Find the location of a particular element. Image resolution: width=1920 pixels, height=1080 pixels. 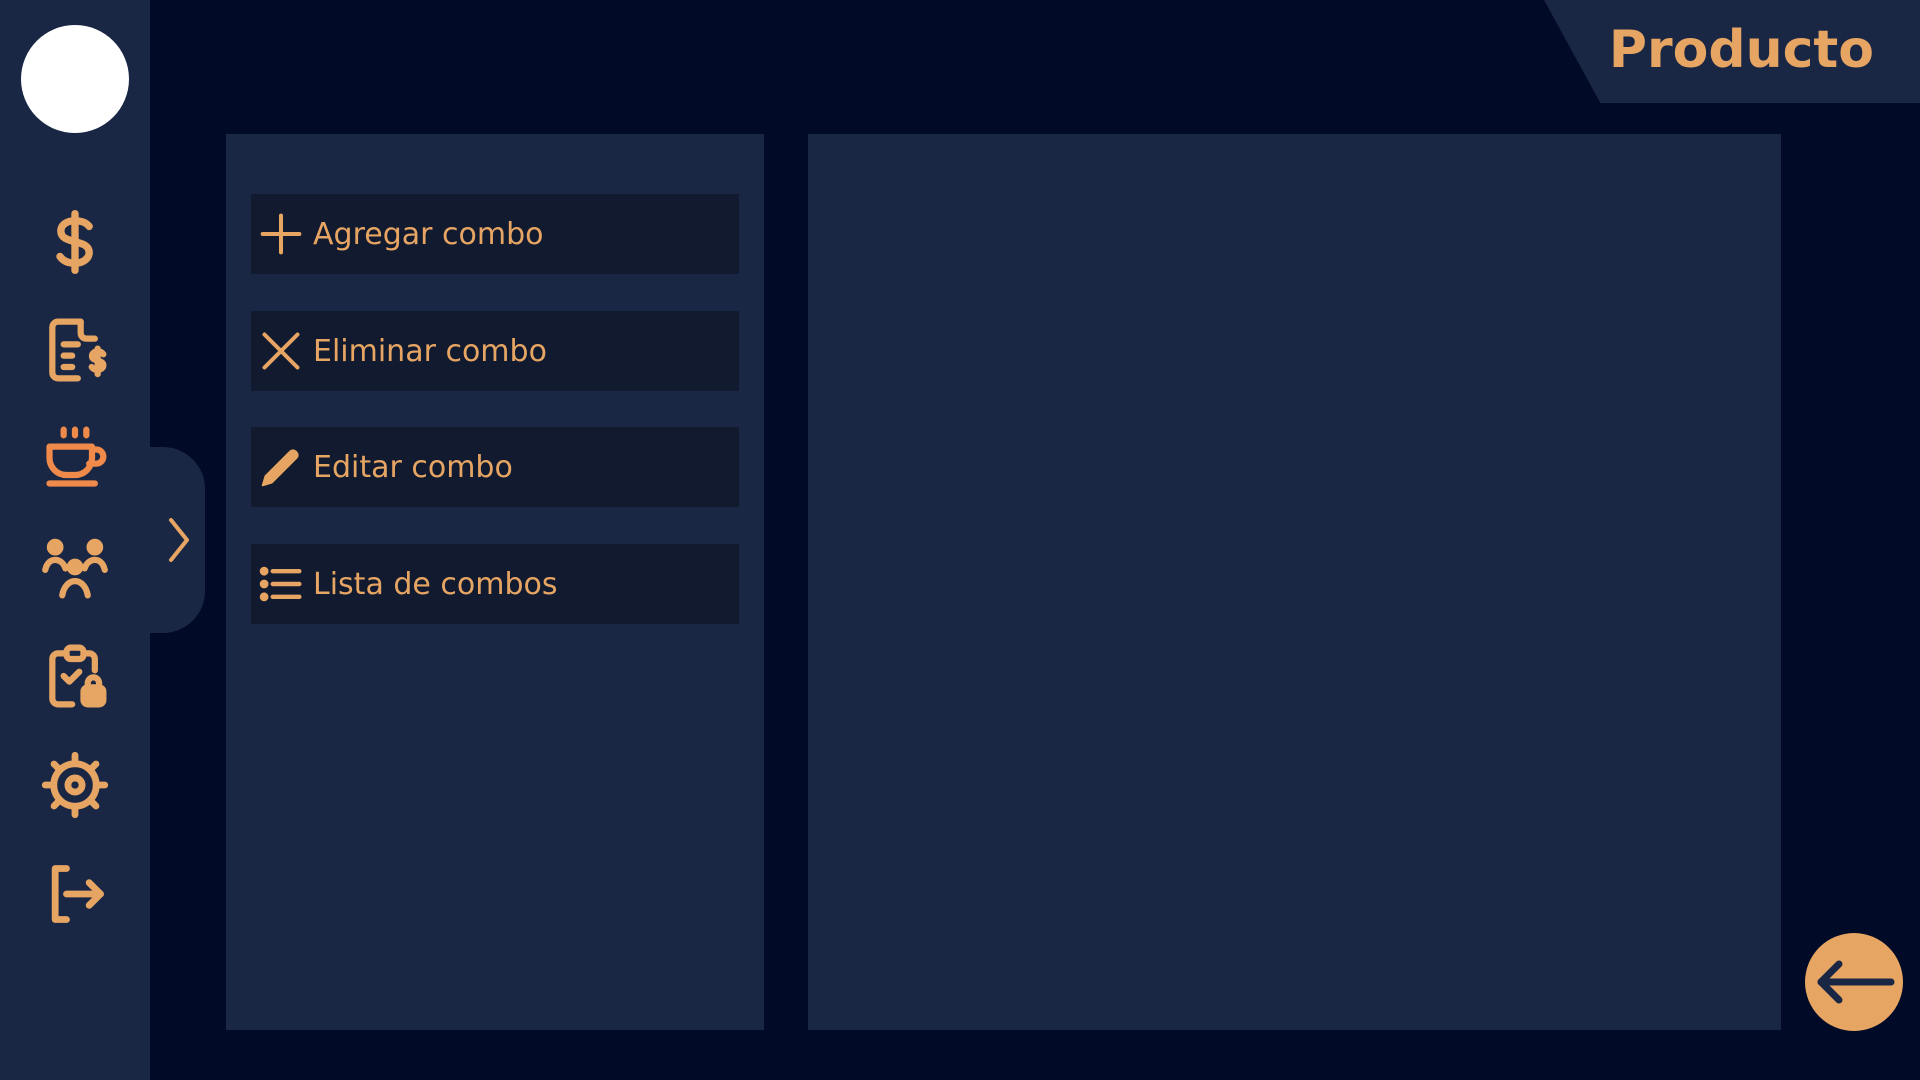

page-title: Producto is located at coordinates (1741, 50).